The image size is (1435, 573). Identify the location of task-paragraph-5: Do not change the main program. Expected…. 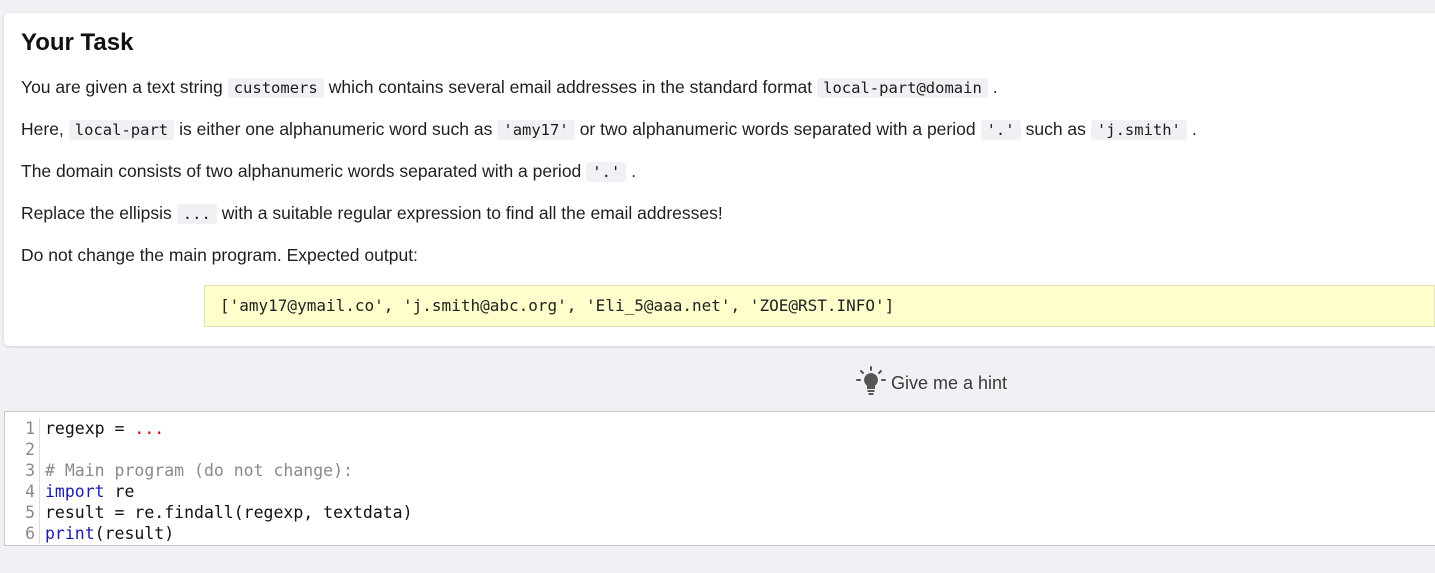
(219, 255).